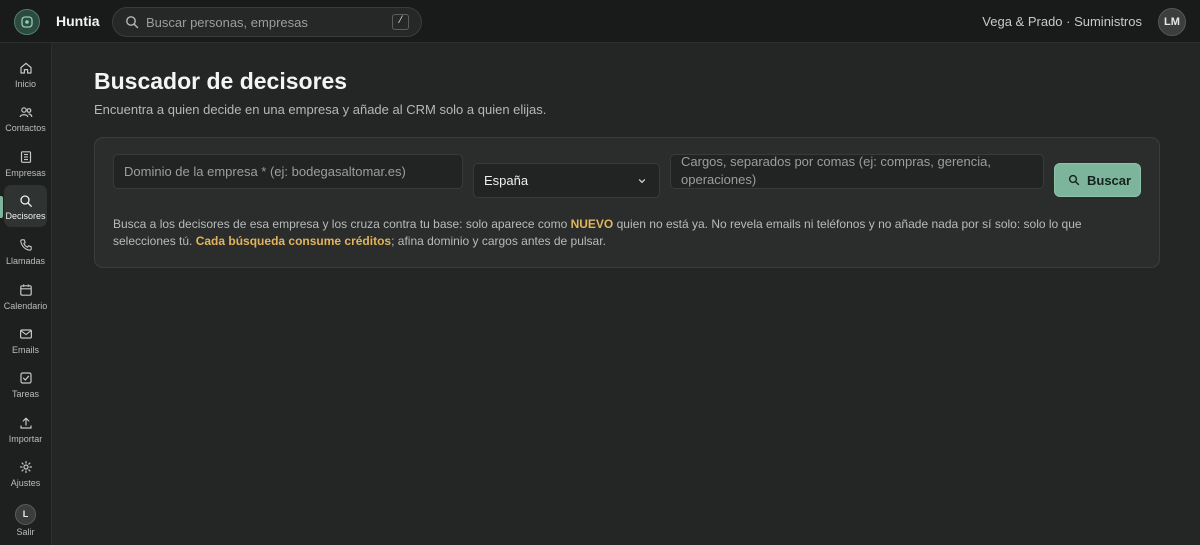 Image resolution: width=1200 pixels, height=545 pixels. I want to click on search-button-label: Buscar, so click(1109, 180).